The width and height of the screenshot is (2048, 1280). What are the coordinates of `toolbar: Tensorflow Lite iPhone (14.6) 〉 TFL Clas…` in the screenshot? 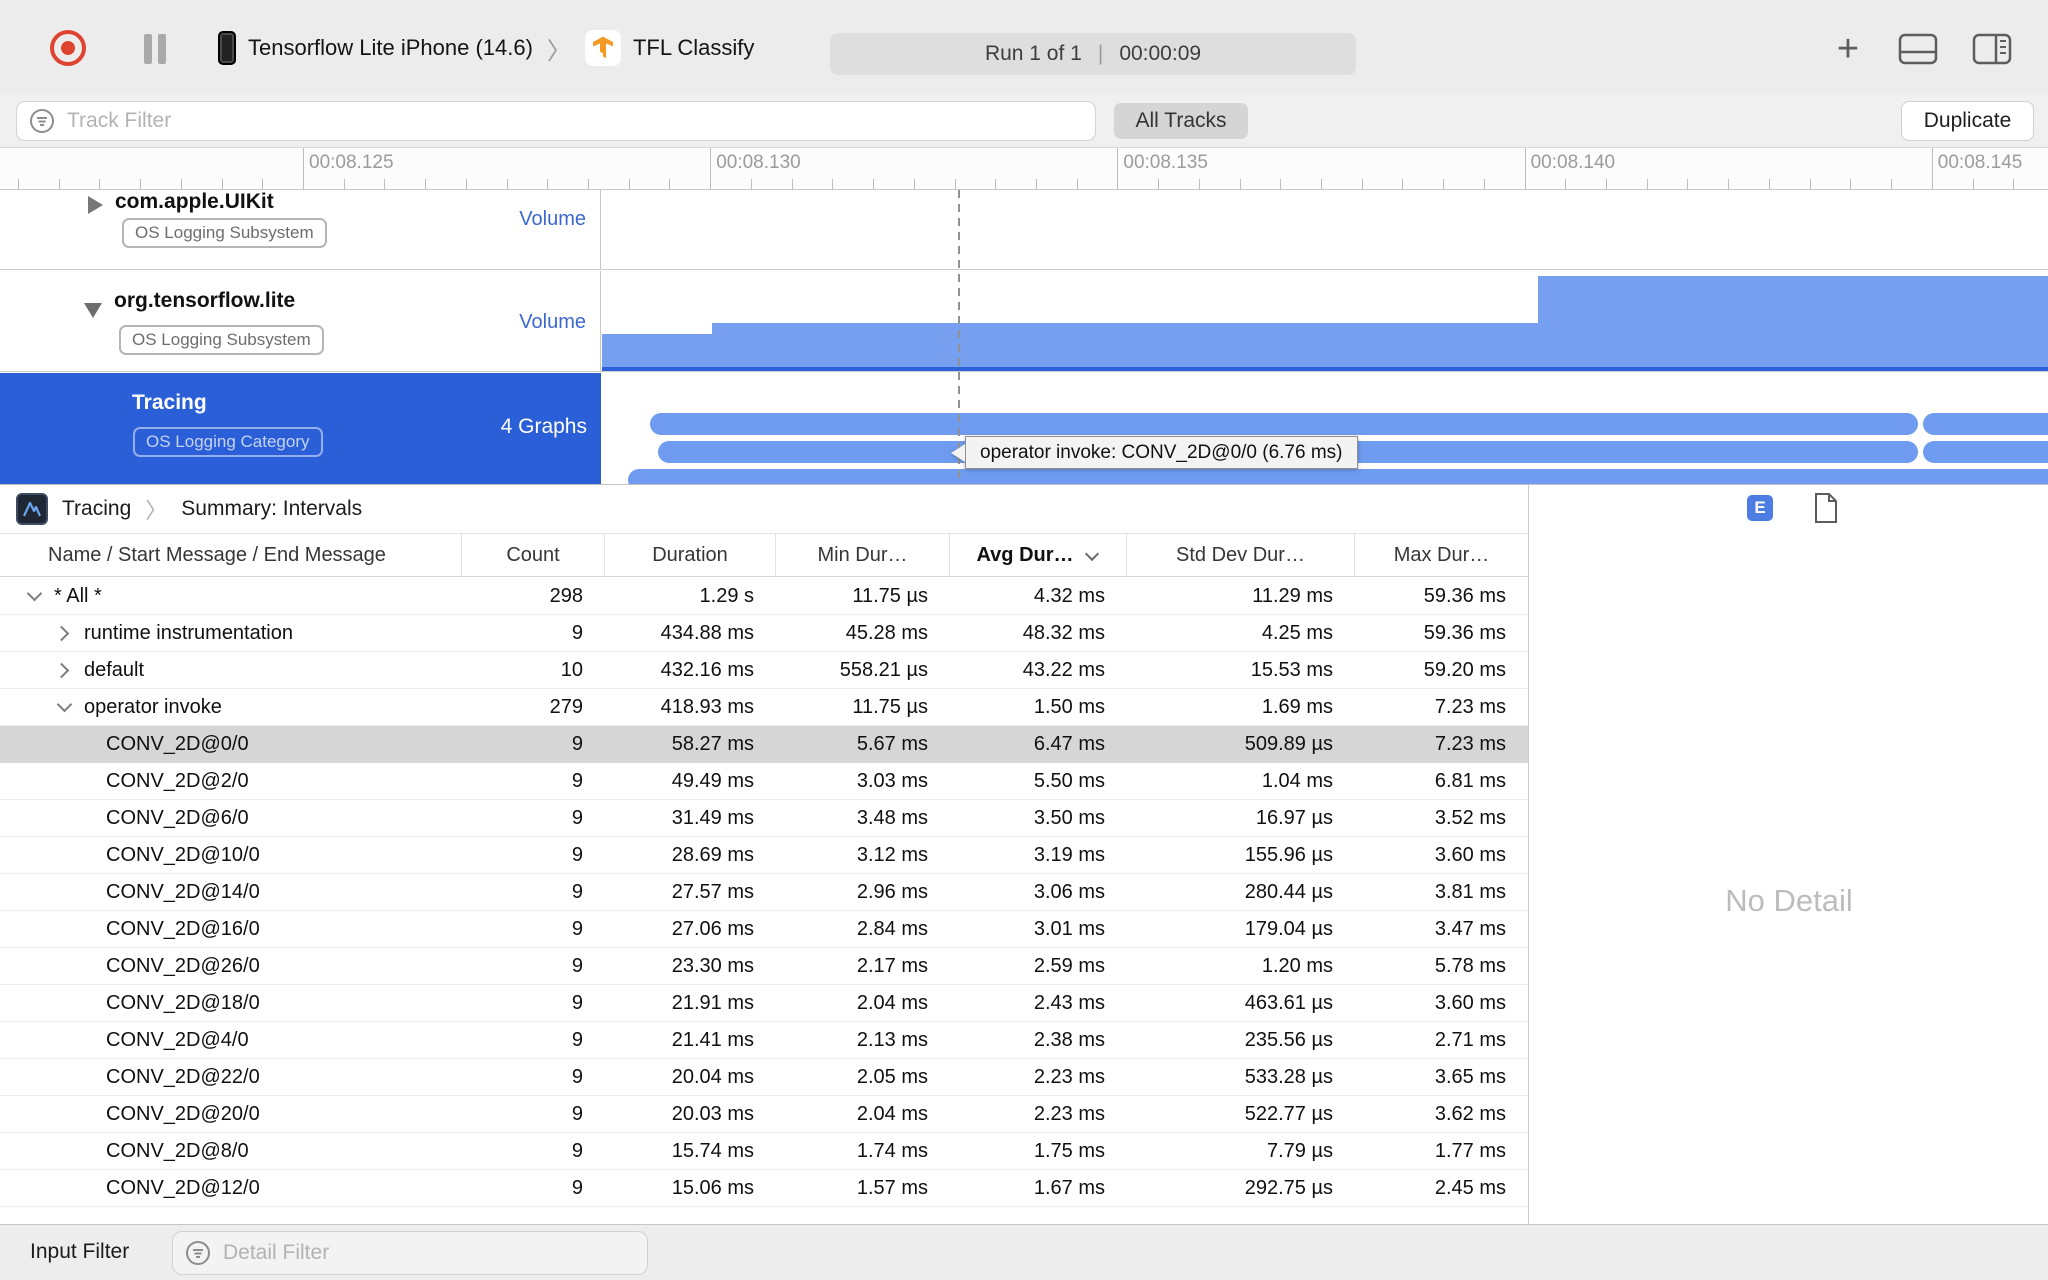 It's located at (1024, 47).